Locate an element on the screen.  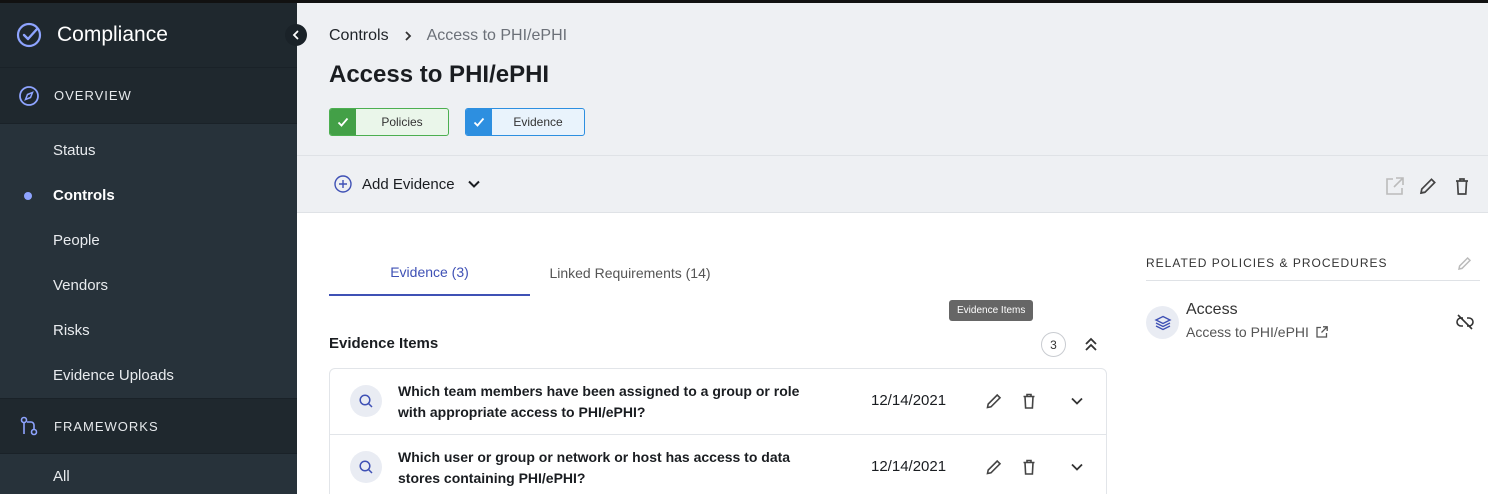
sidebar-item-risks: Risks is located at coordinates (148, 330).